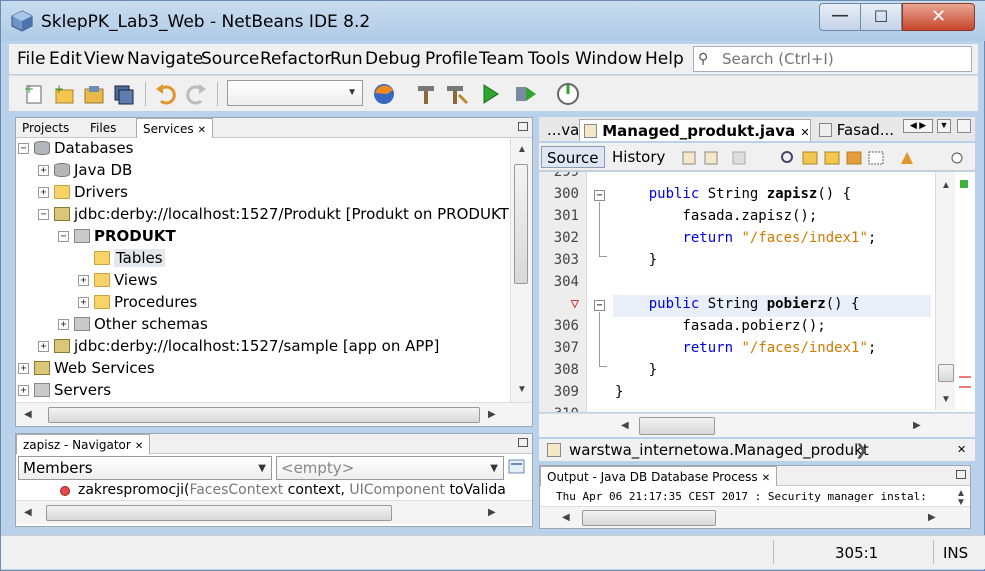 This screenshot has width=985, height=571. What do you see at coordinates (196, 94) in the screenshot?
I see `redo-icon` at bounding box center [196, 94].